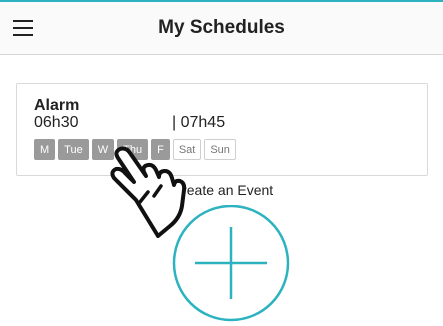 The width and height of the screenshot is (443, 326). What do you see at coordinates (220, 149) in the screenshot?
I see `day-sunday: Sun` at bounding box center [220, 149].